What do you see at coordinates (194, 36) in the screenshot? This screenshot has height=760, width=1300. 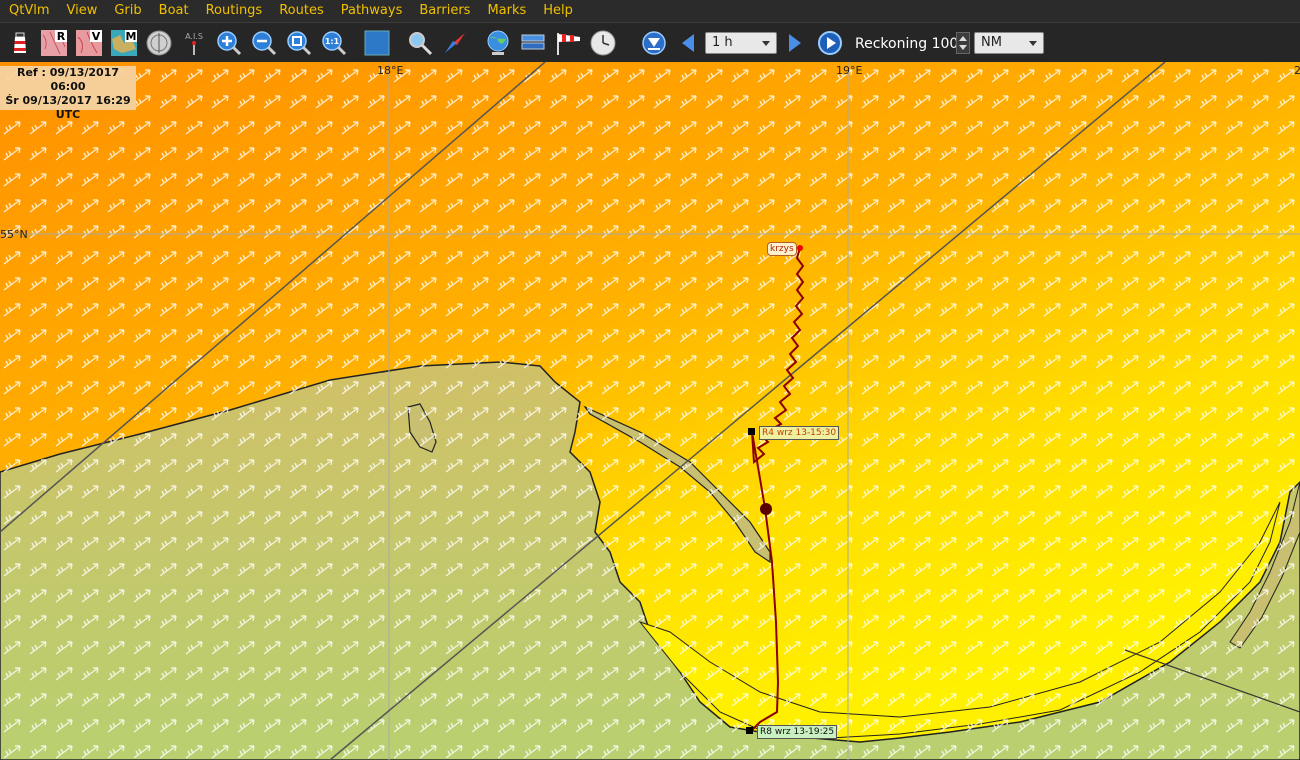 I see `ais-label: A.I.S` at bounding box center [194, 36].